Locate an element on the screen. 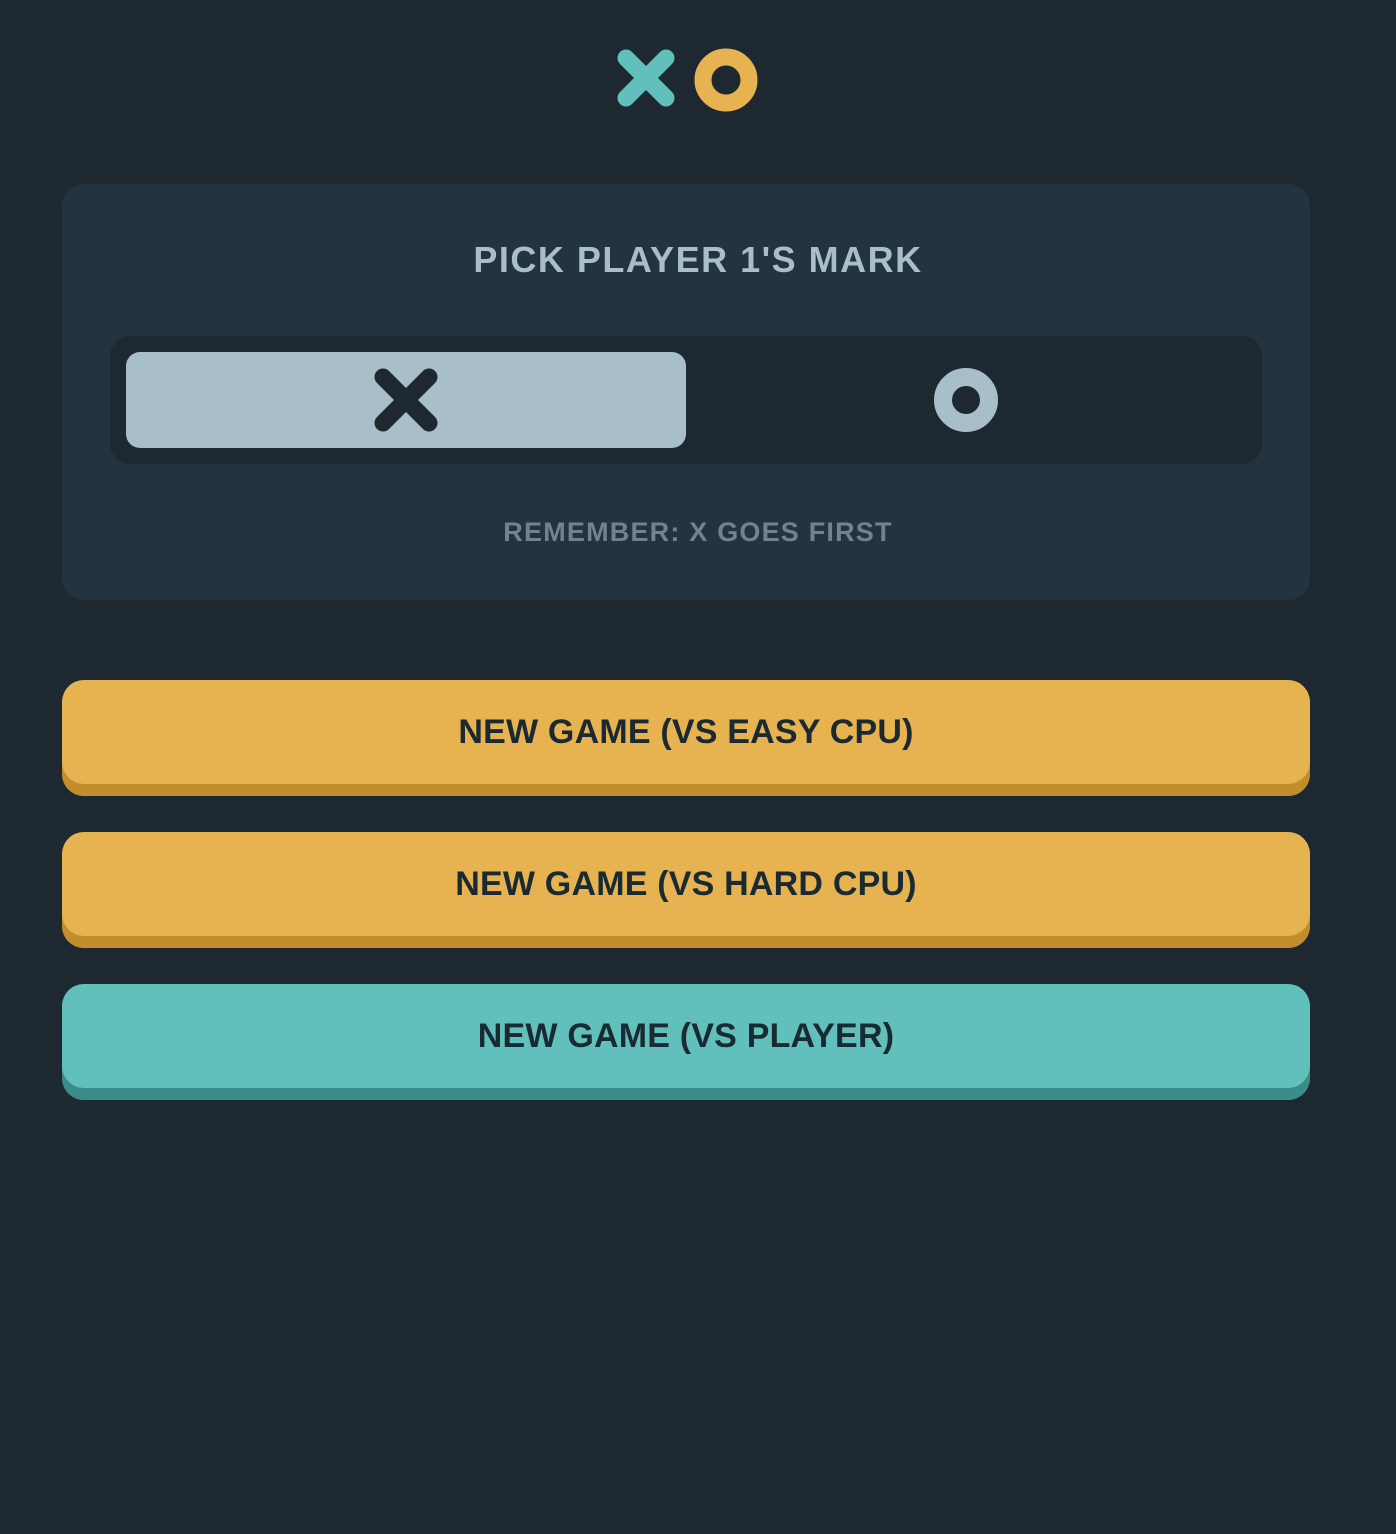 This screenshot has height=1534, width=1396. logo-graphic is located at coordinates (687, 80).